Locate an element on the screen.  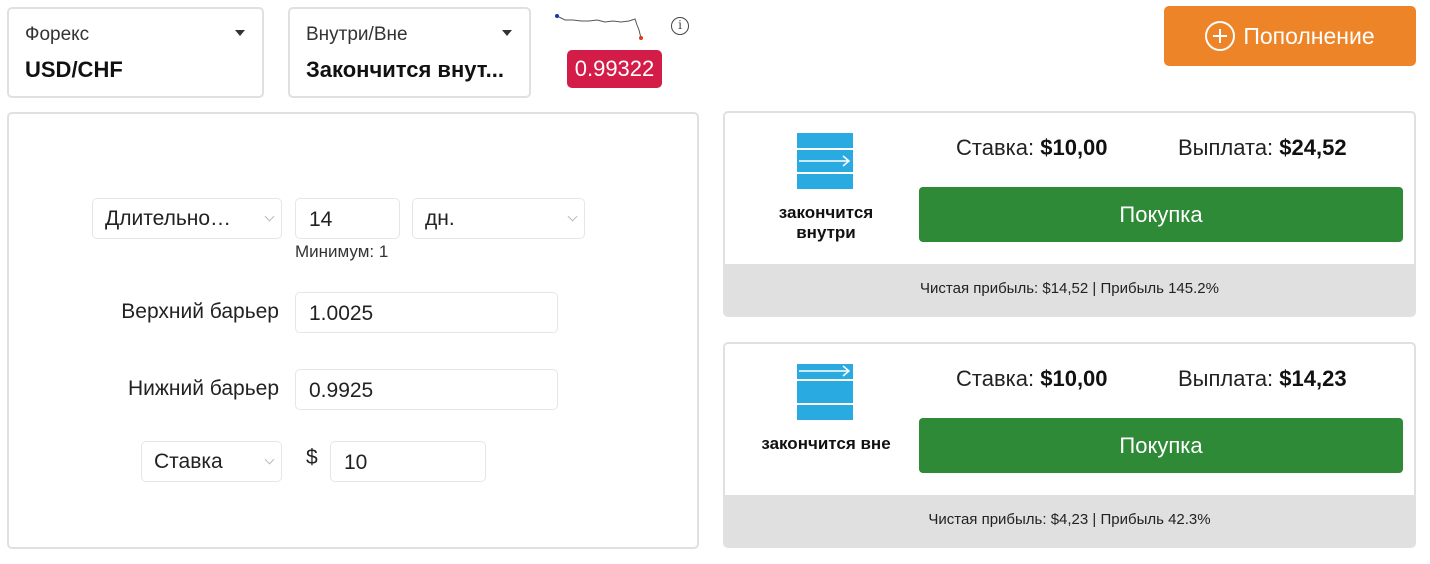
payout-info: Выплата: $14,23 is located at coordinates (1262, 379).